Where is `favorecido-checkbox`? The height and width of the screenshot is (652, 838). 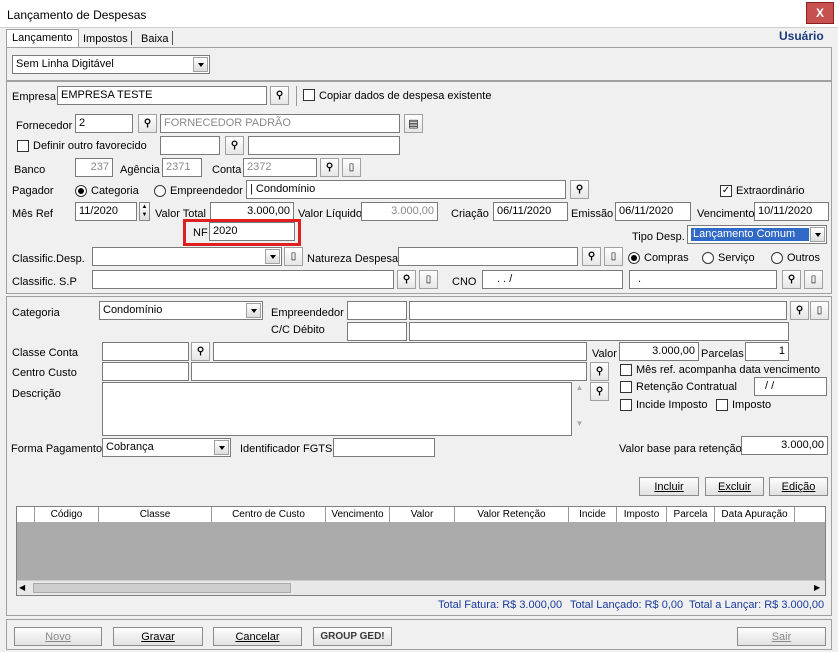 favorecido-checkbox is located at coordinates (23, 146).